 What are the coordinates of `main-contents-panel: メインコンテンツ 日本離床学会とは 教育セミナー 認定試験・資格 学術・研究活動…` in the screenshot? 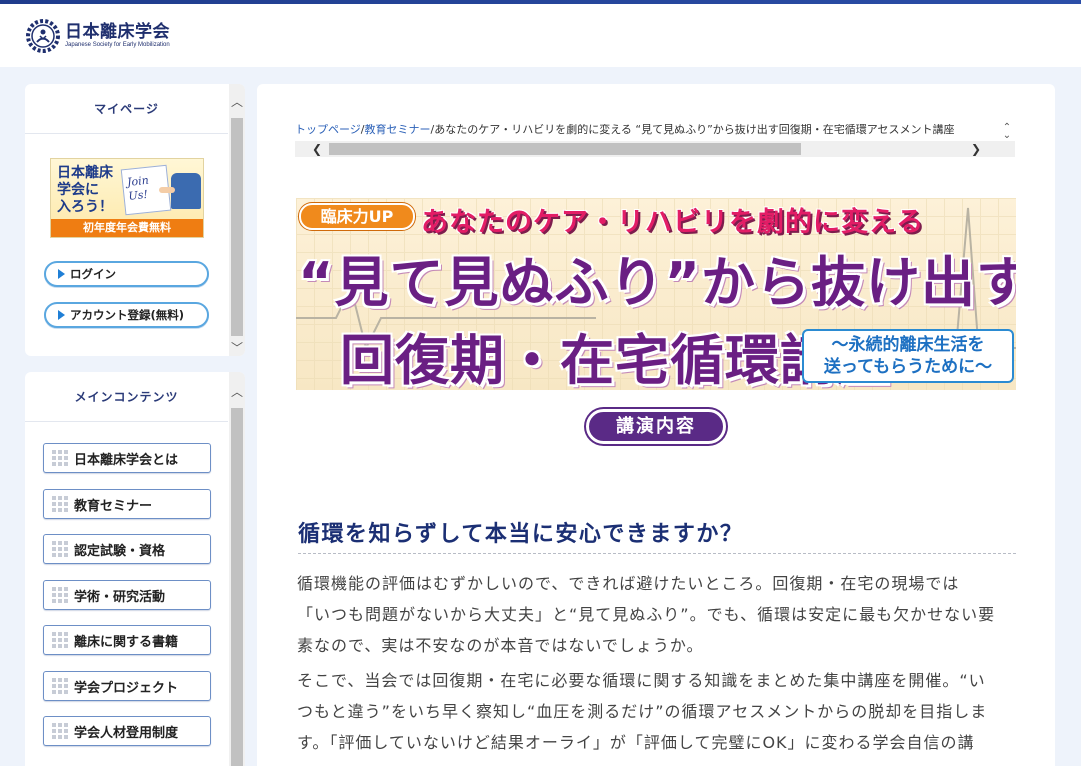 It's located at (135, 569).